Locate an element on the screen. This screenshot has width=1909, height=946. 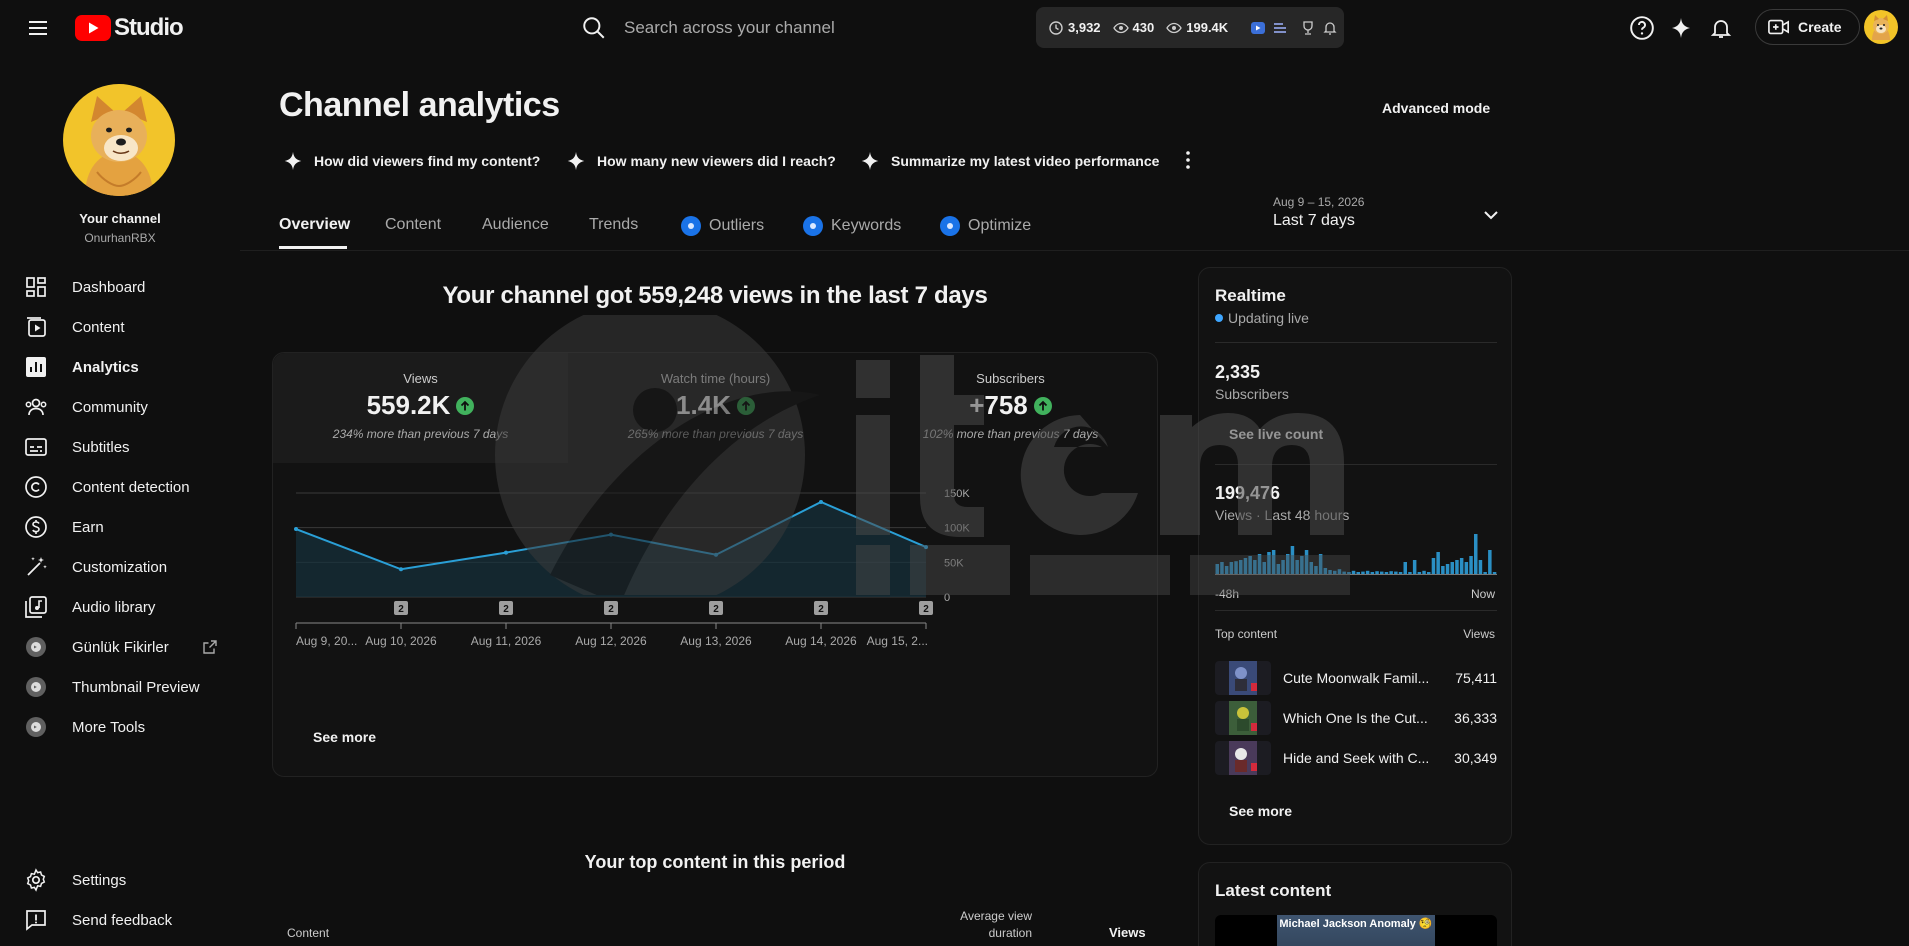
realtime-views-bar-chart is located at coordinates (1356, 553).